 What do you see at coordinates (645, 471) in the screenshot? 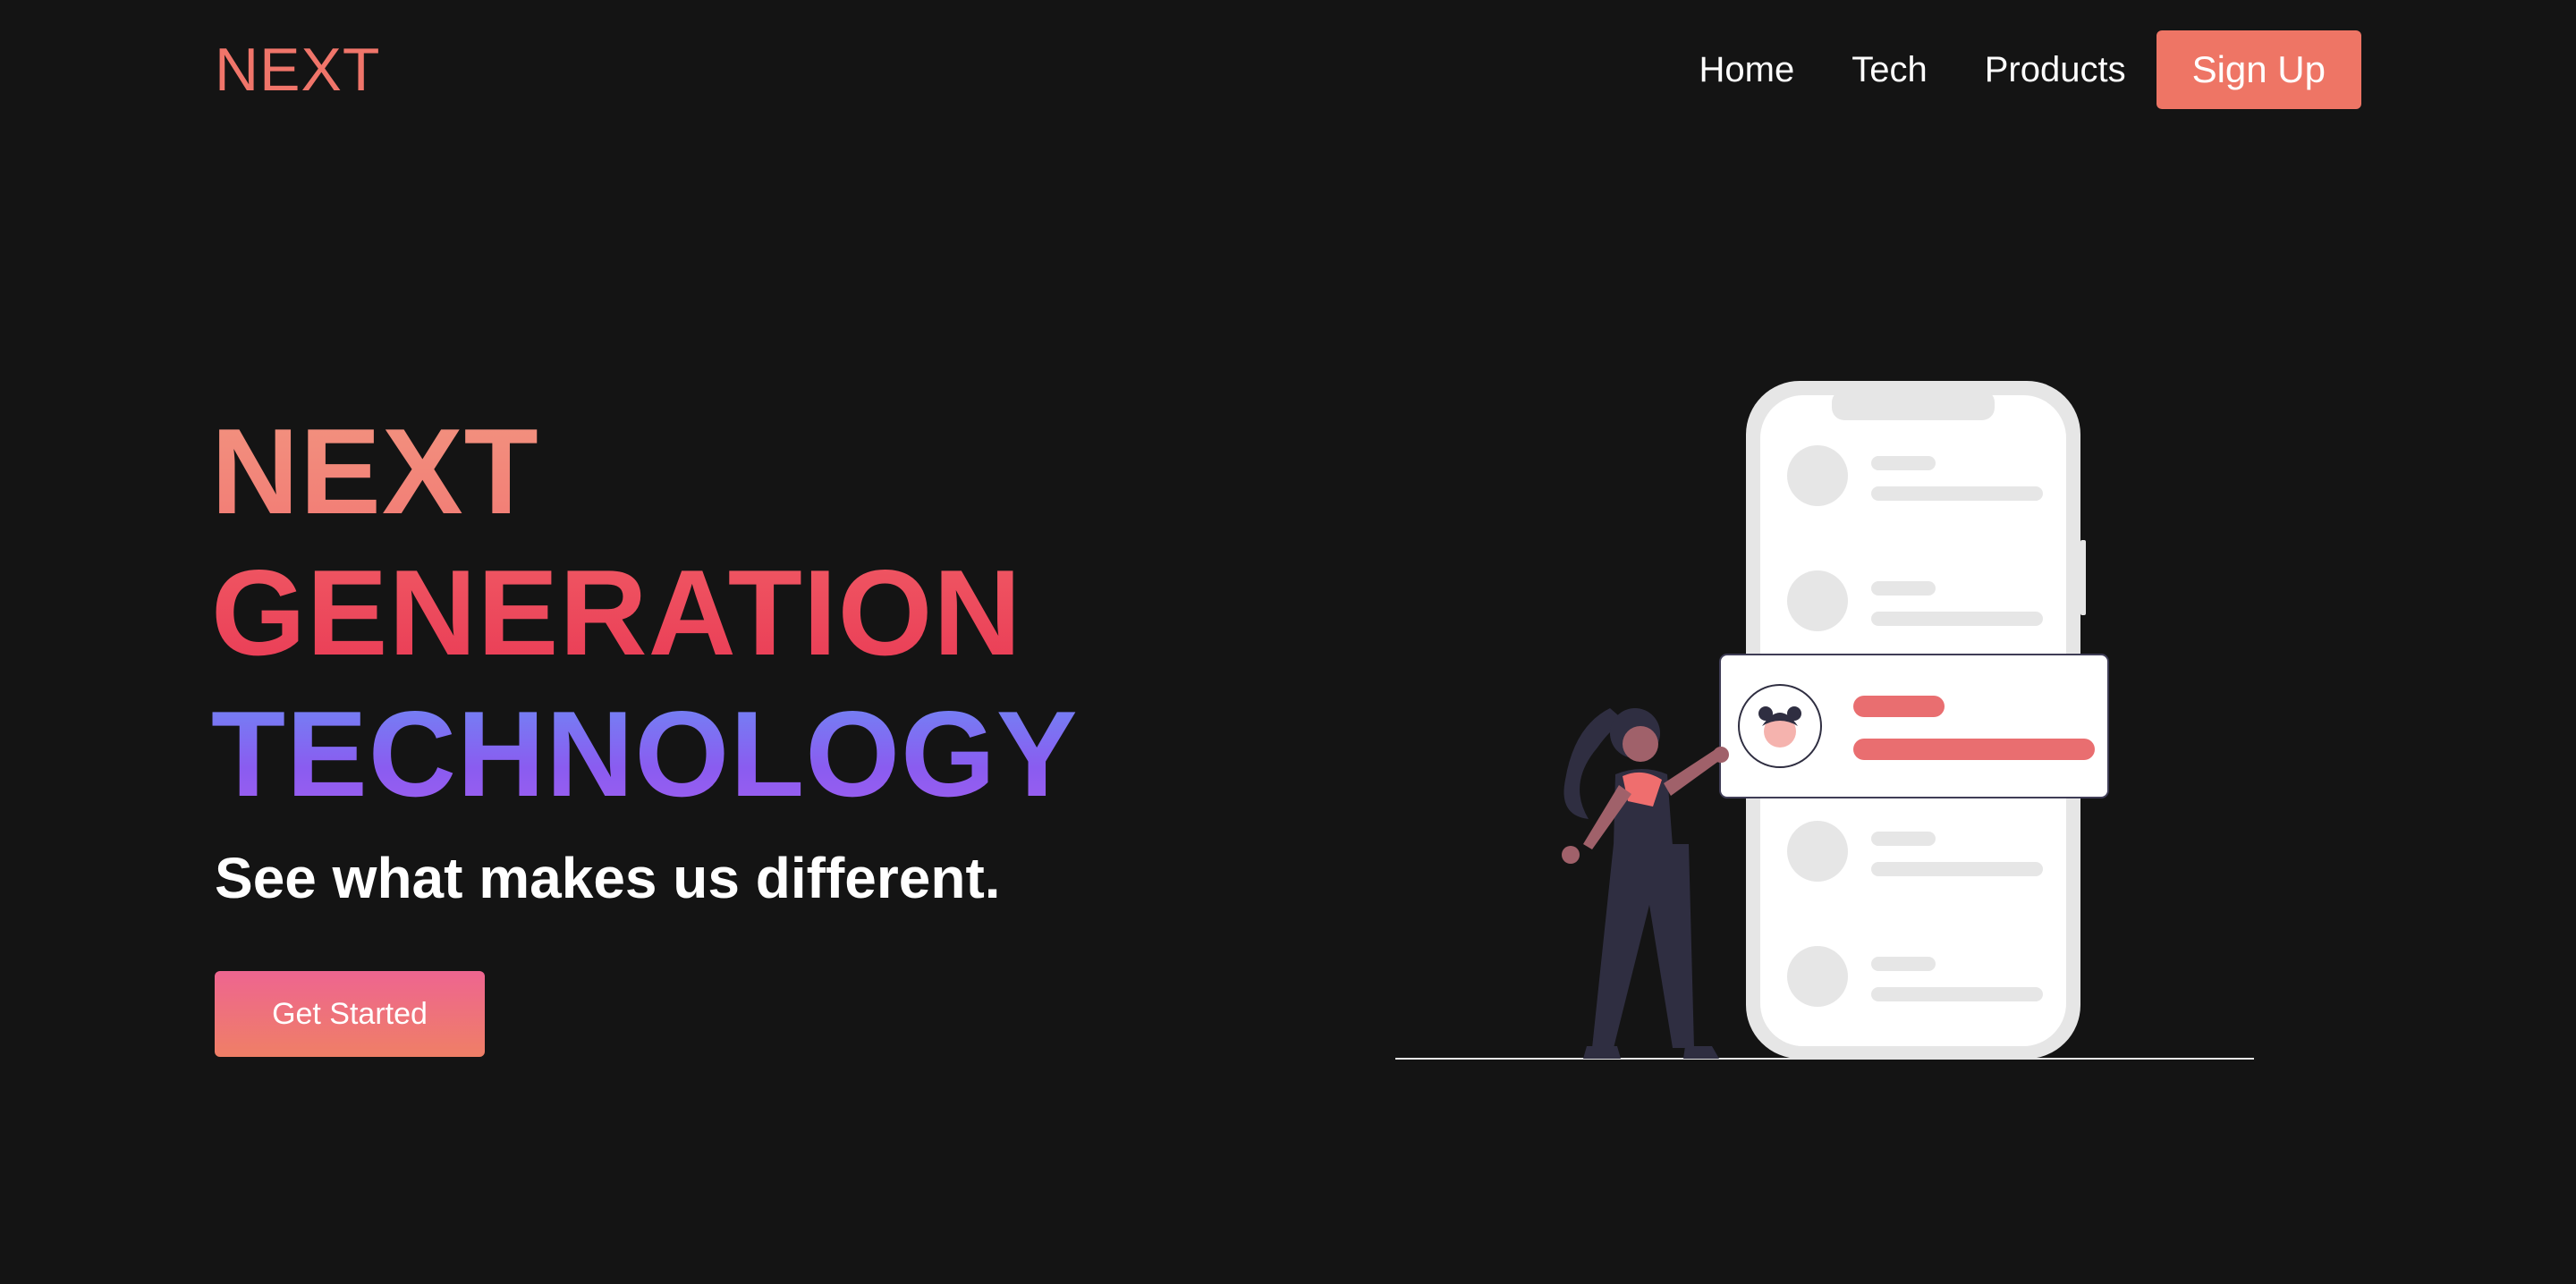
I see `hero-title-line-next: NEXT` at bounding box center [645, 471].